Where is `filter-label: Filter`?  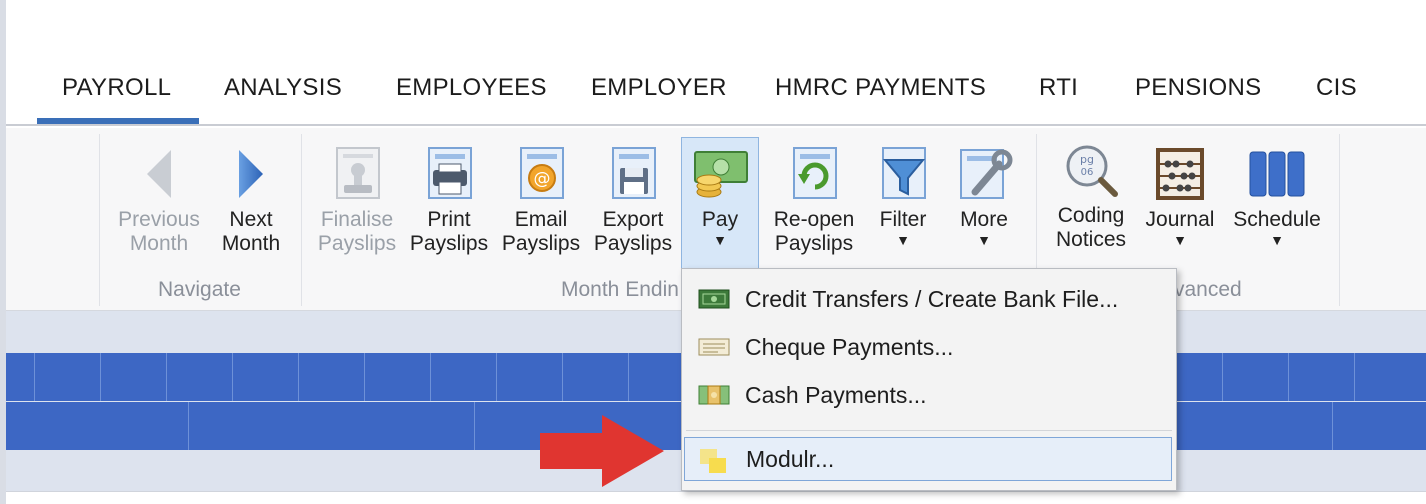 filter-label: Filter is located at coordinates (903, 219).